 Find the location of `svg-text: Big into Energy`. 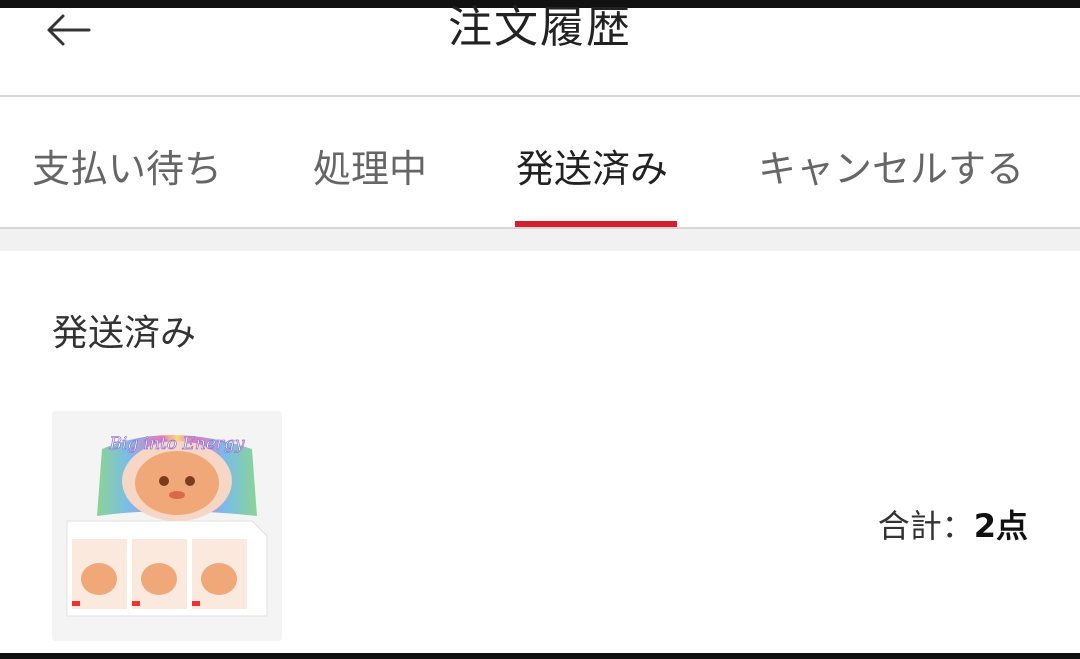

svg-text: Big into Energy is located at coordinates (176, 444).